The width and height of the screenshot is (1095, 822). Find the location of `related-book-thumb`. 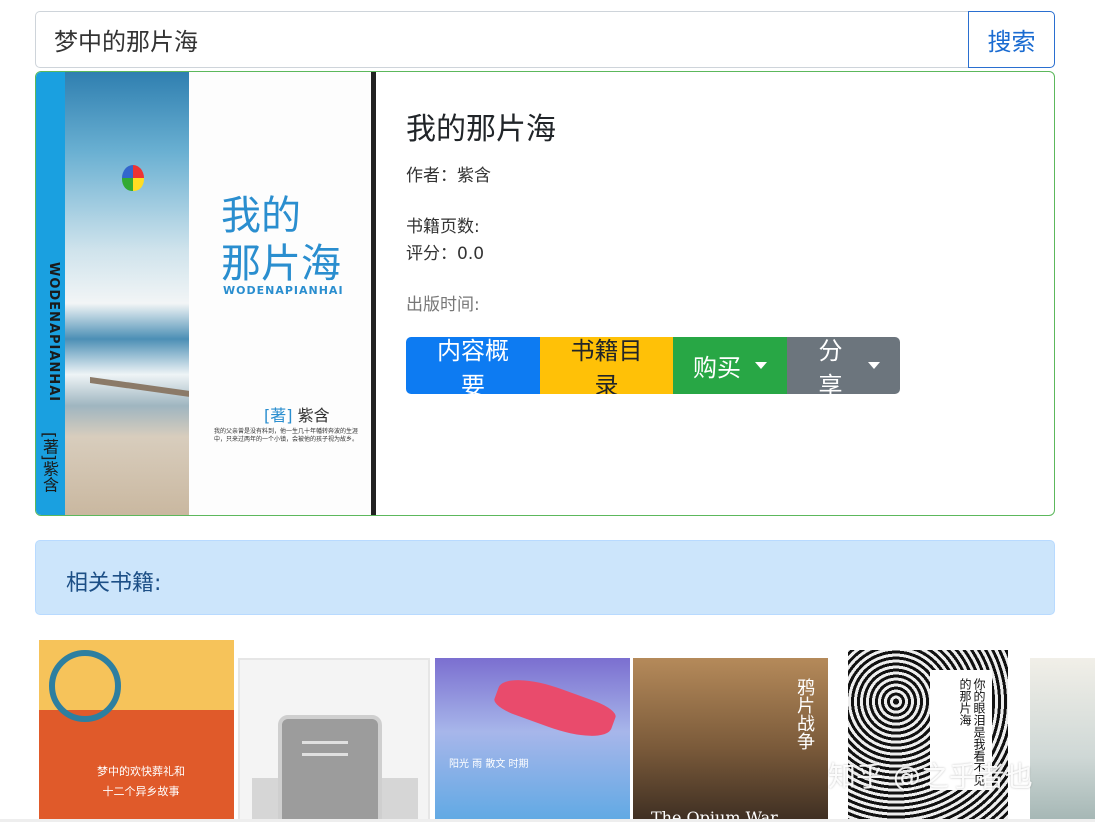

related-book-thumb is located at coordinates (1062, 740).